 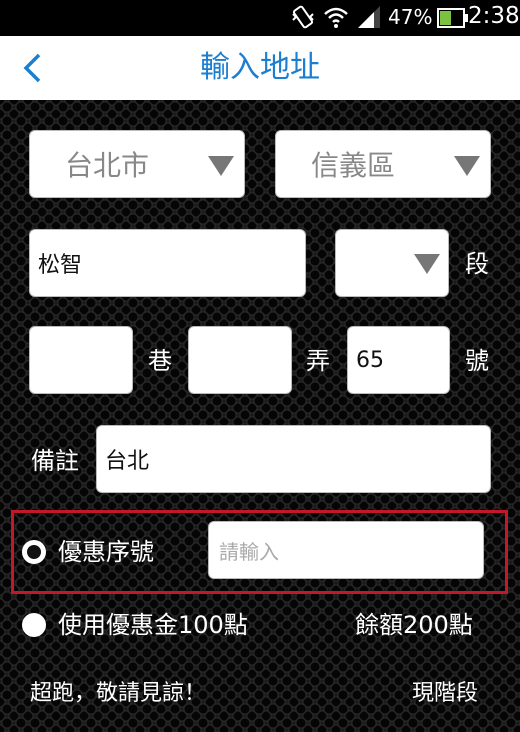 What do you see at coordinates (410, 17) in the screenshot?
I see `battery-percent: 47%` at bounding box center [410, 17].